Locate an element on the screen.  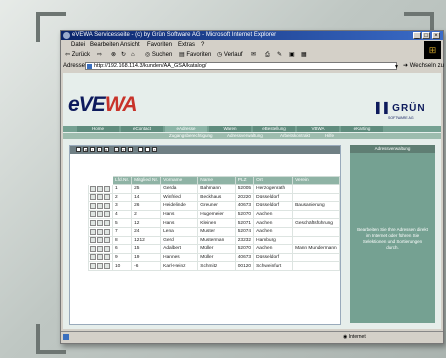
edit-icon: ✎ is located at coordinates (279, 55).